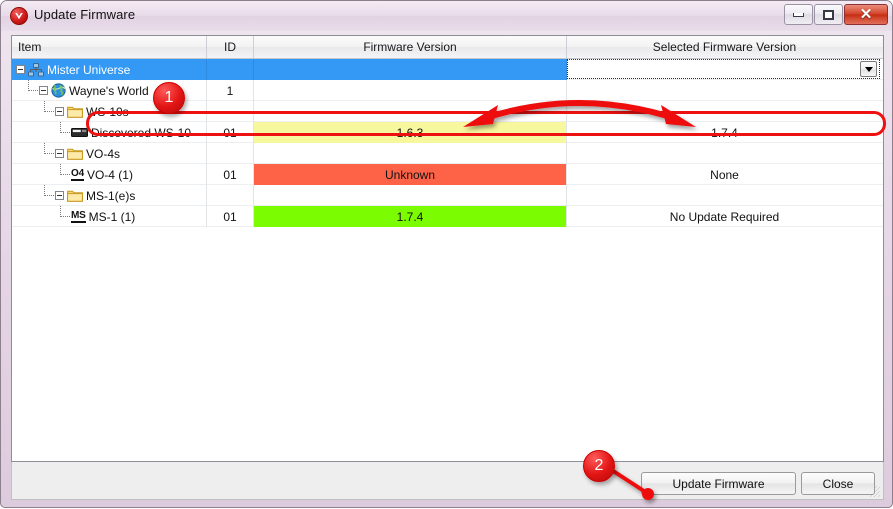 The image size is (893, 509). What do you see at coordinates (36, 69) in the screenshot?
I see `network-icon` at bounding box center [36, 69].